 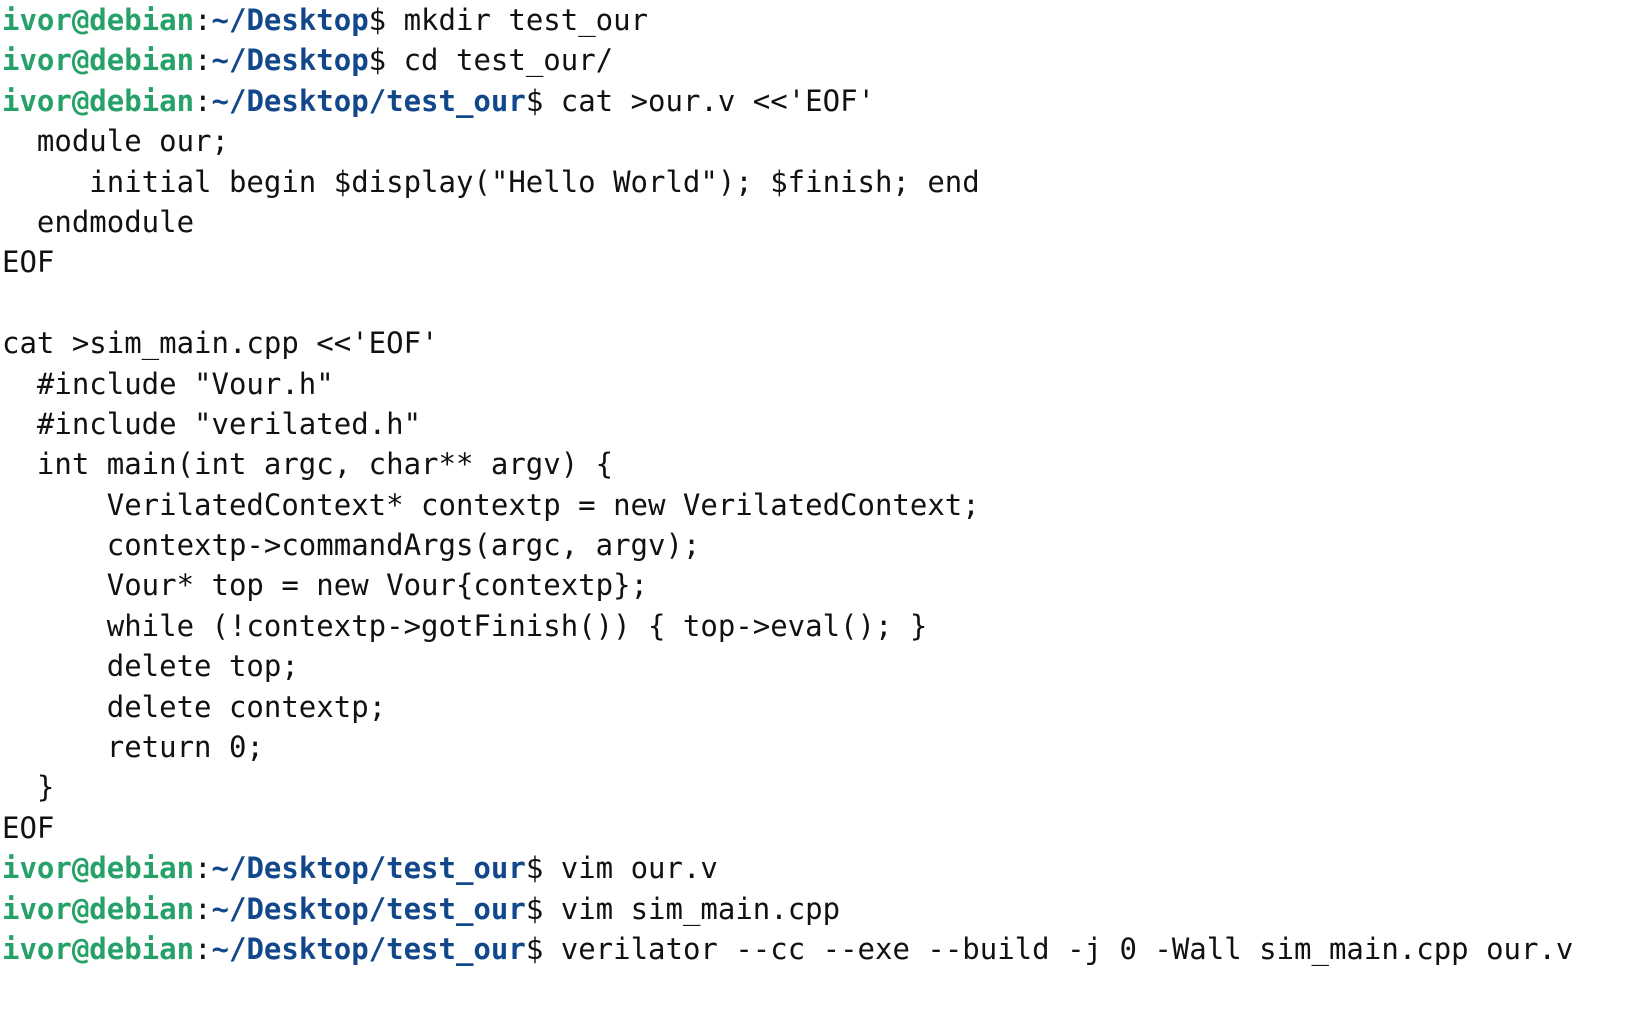 I want to click on output-line: }, so click(x=28, y=787).